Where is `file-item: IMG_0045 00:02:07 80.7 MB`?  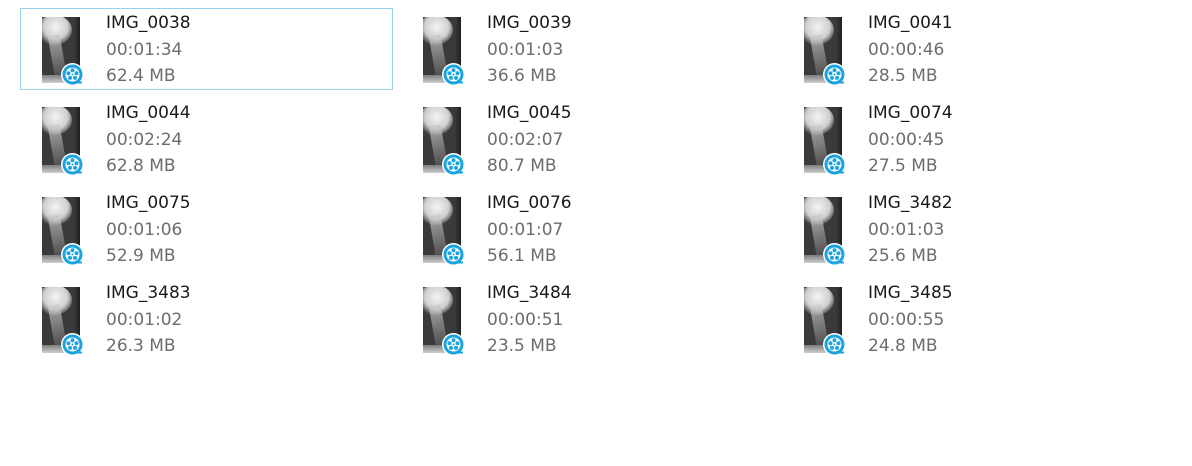 file-item: IMG_0045 00:02:07 80.7 MB is located at coordinates (587, 139).